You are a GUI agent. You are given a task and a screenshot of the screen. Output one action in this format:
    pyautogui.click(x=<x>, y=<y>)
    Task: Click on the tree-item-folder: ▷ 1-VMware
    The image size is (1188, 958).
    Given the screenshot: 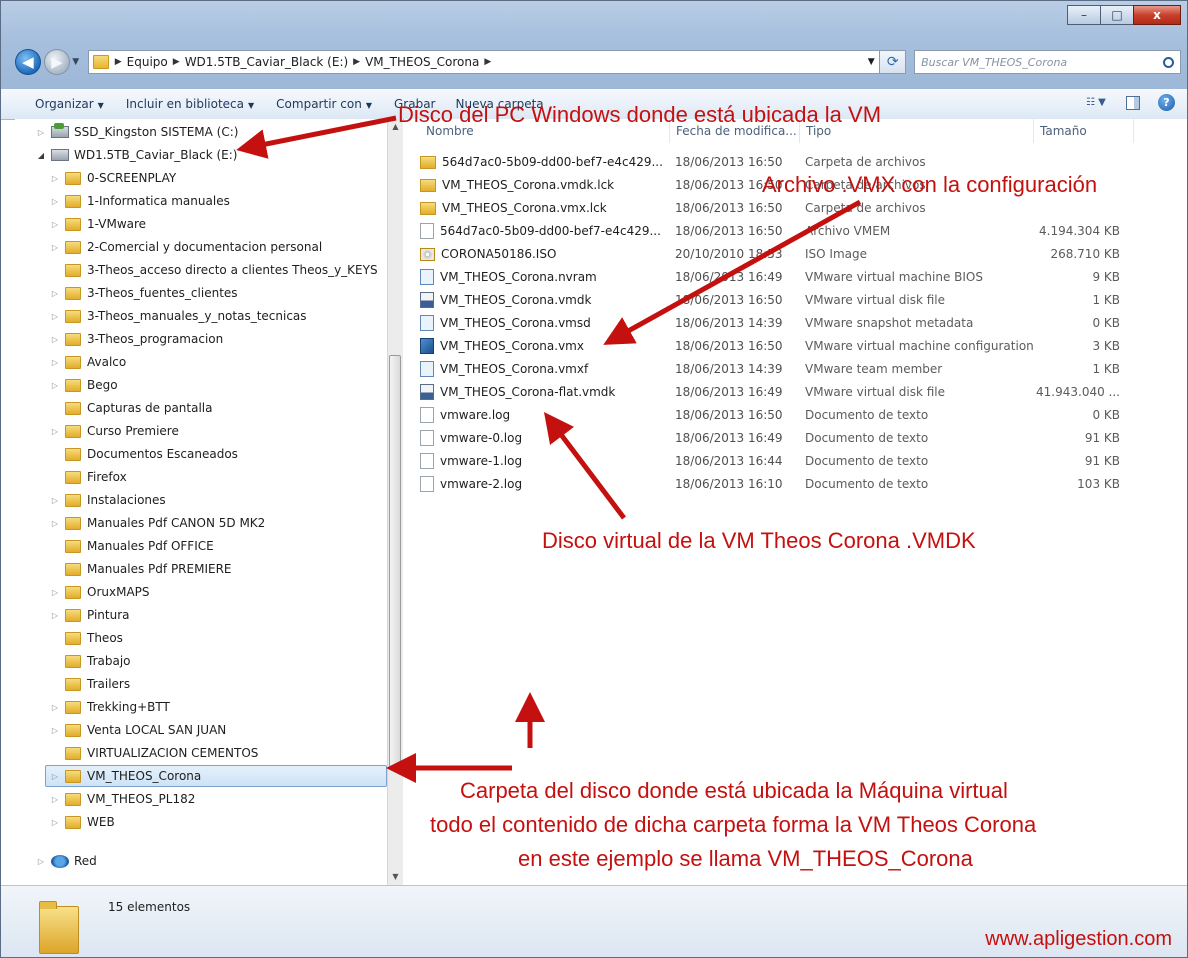 What is the action you would take?
    pyautogui.click(x=97, y=224)
    